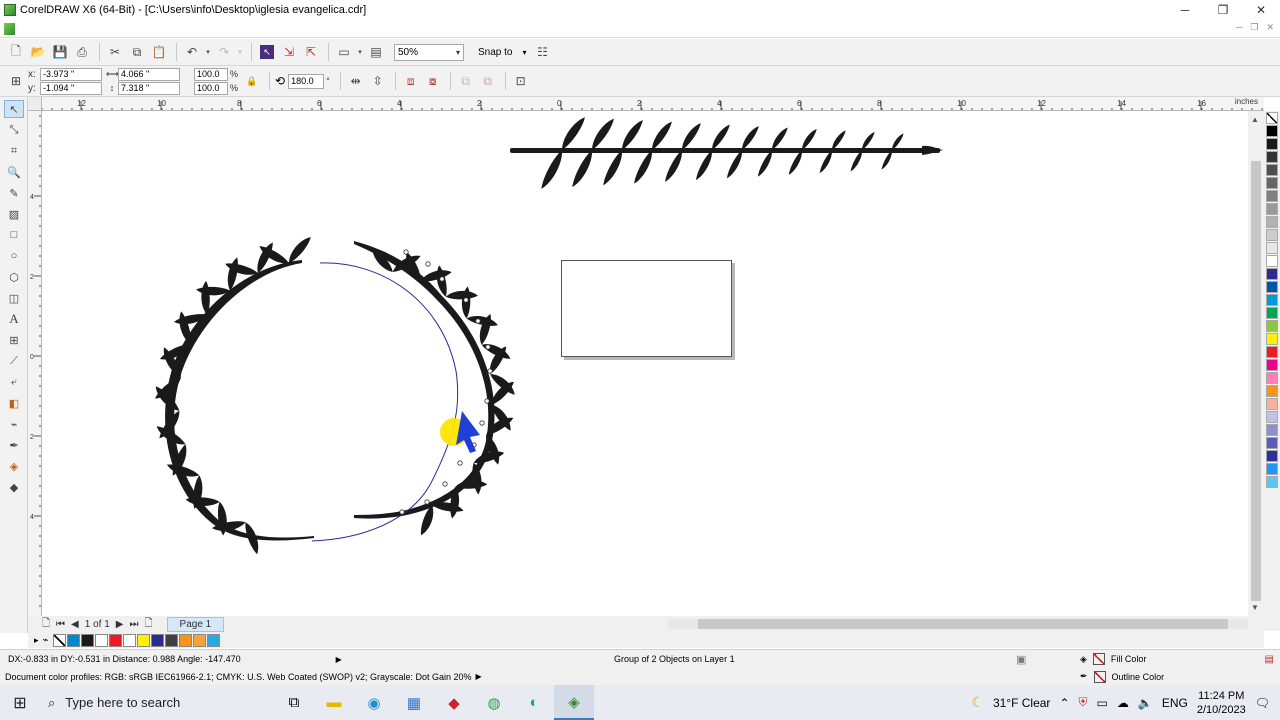 The width and height of the screenshot is (1280, 720). I want to click on start-button: ⊞, so click(20, 702).